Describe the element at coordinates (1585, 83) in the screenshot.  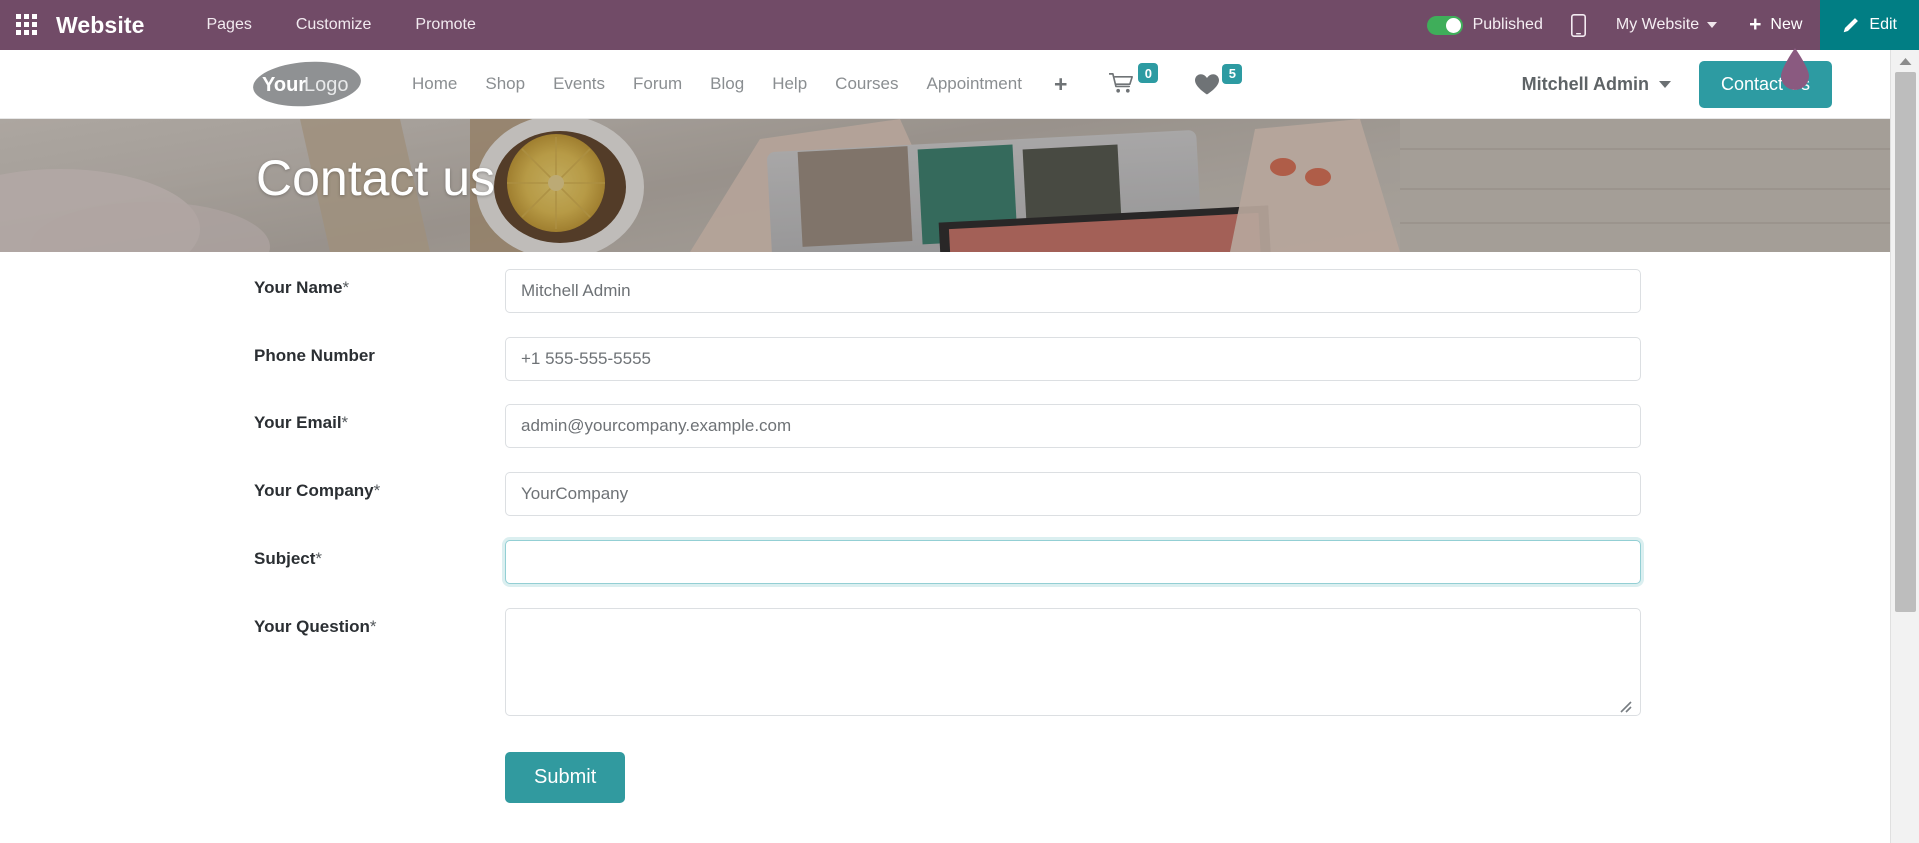
I see `user-menu-label: Mitchell Admin` at that location.